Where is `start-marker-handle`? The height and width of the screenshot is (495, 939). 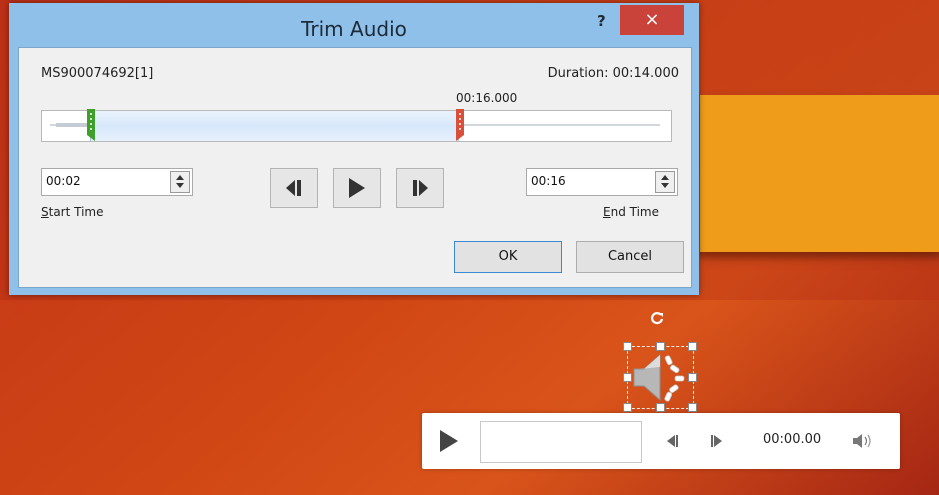
start-marker-handle is located at coordinates (91, 125).